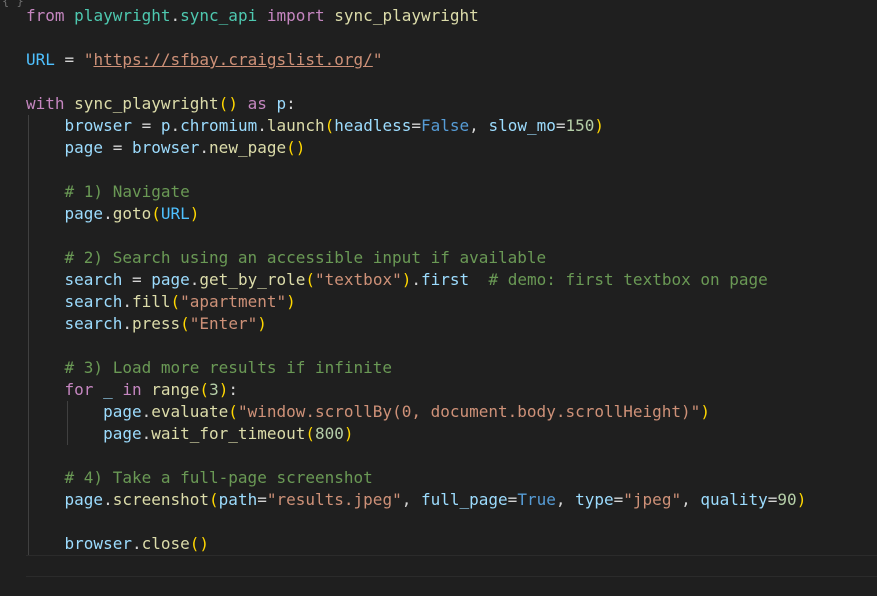 This screenshot has height=596, width=877. I want to click on code-line-25: browser.close(), so click(118, 544).